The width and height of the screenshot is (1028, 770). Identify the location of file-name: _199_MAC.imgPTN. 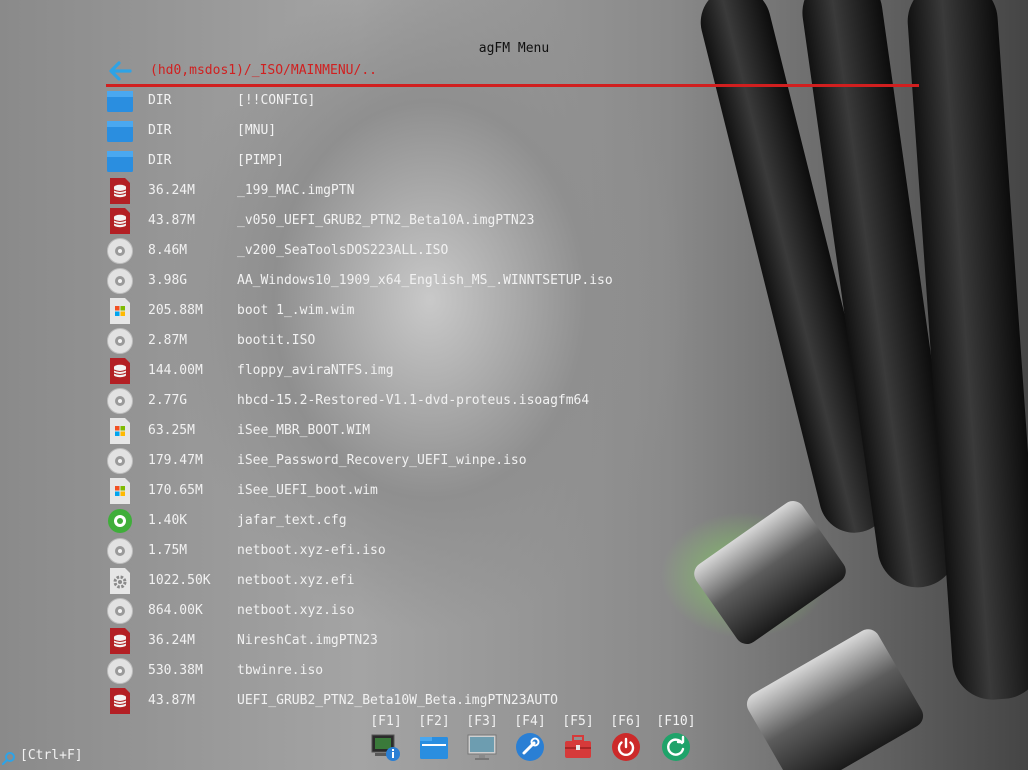
(296, 190).